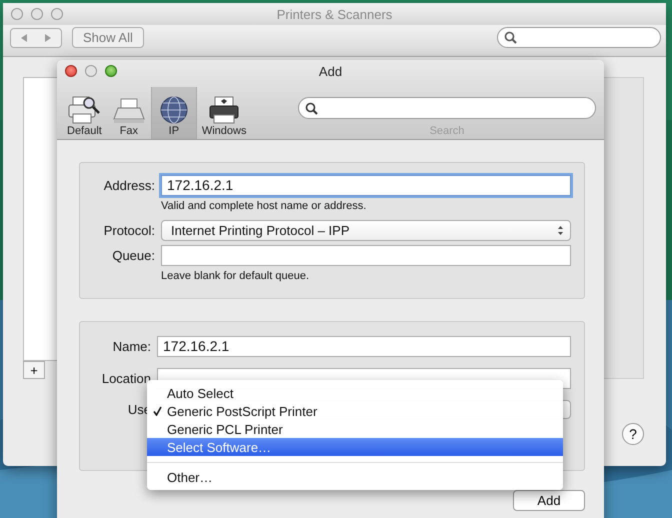 The image size is (672, 518). I want to click on field-label: Name:, so click(131, 346).